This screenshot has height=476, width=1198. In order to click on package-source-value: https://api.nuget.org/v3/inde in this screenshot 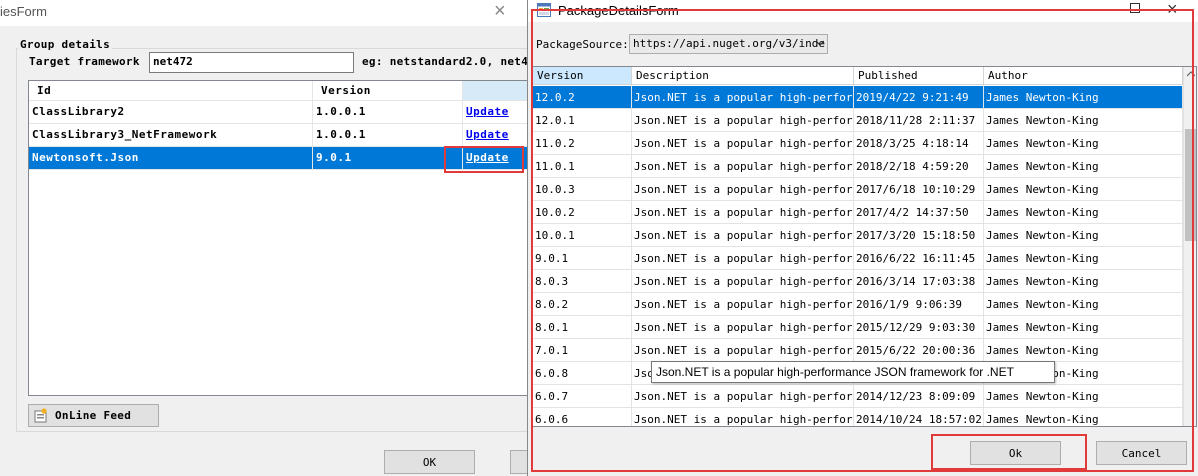, I will do `click(729, 43)`.